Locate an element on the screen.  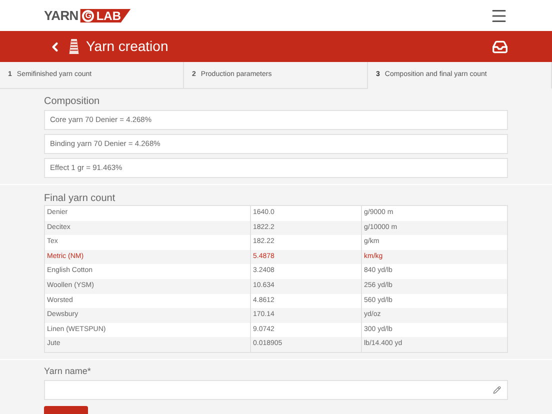
section-heading: Composition is located at coordinates (72, 102).